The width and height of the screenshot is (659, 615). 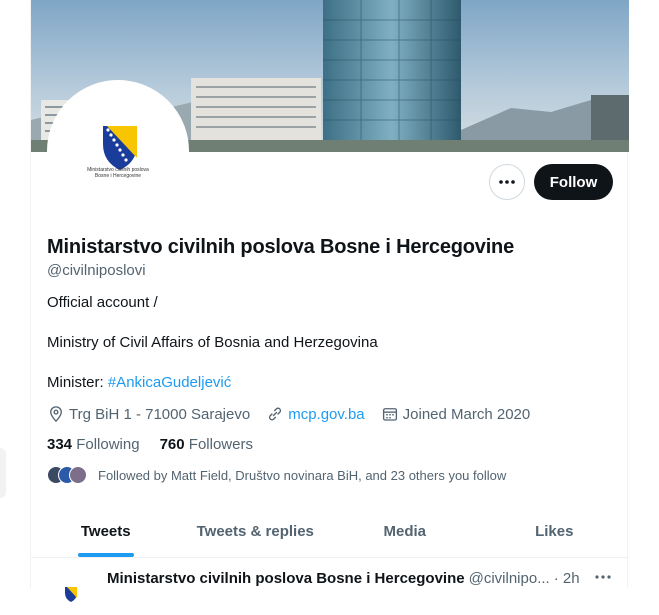 I want to click on followers-count-link: 760 Followers, so click(x=206, y=444).